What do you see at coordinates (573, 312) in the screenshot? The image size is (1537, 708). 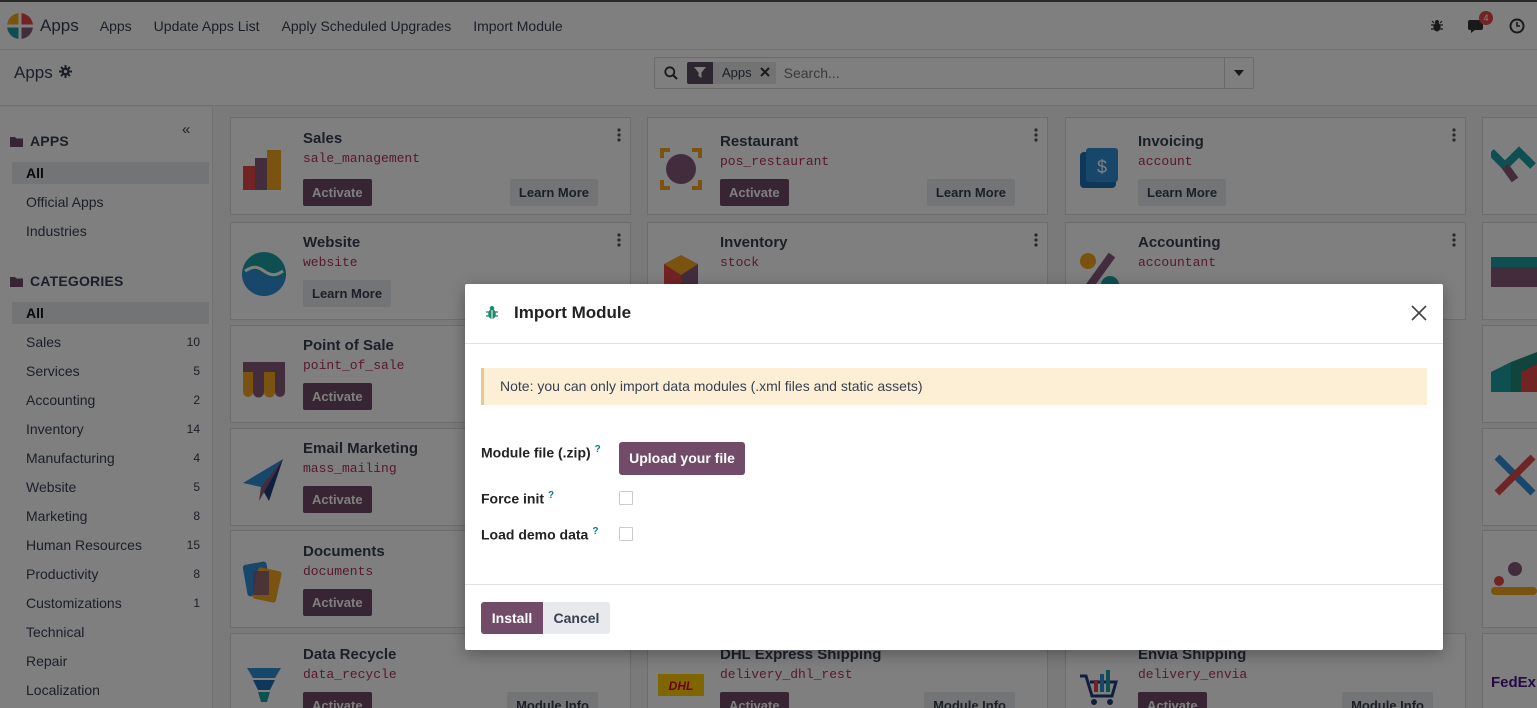 I see `modal-title: Import Module` at bounding box center [573, 312].